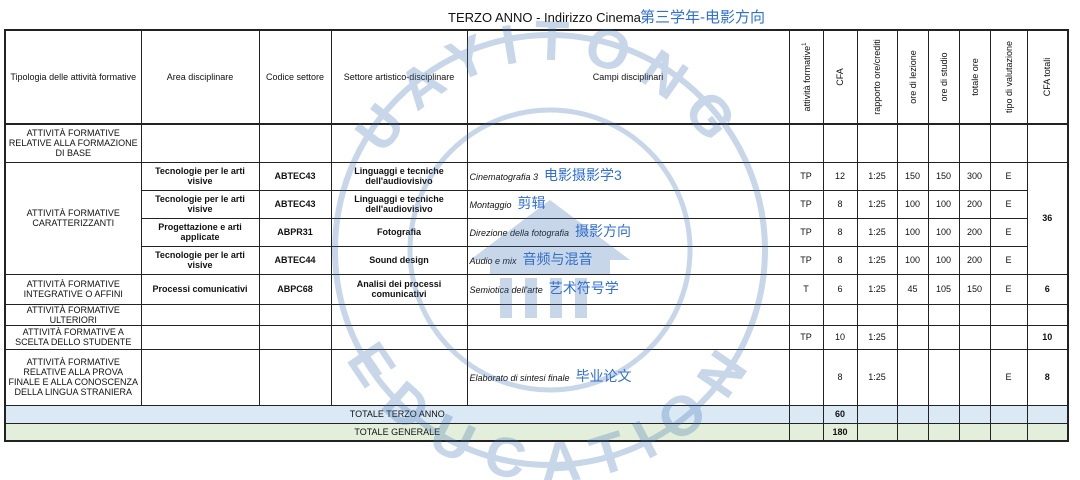 The image size is (1080, 480). Describe the element at coordinates (806, 289) in the screenshot. I see `att-cell: T` at that location.